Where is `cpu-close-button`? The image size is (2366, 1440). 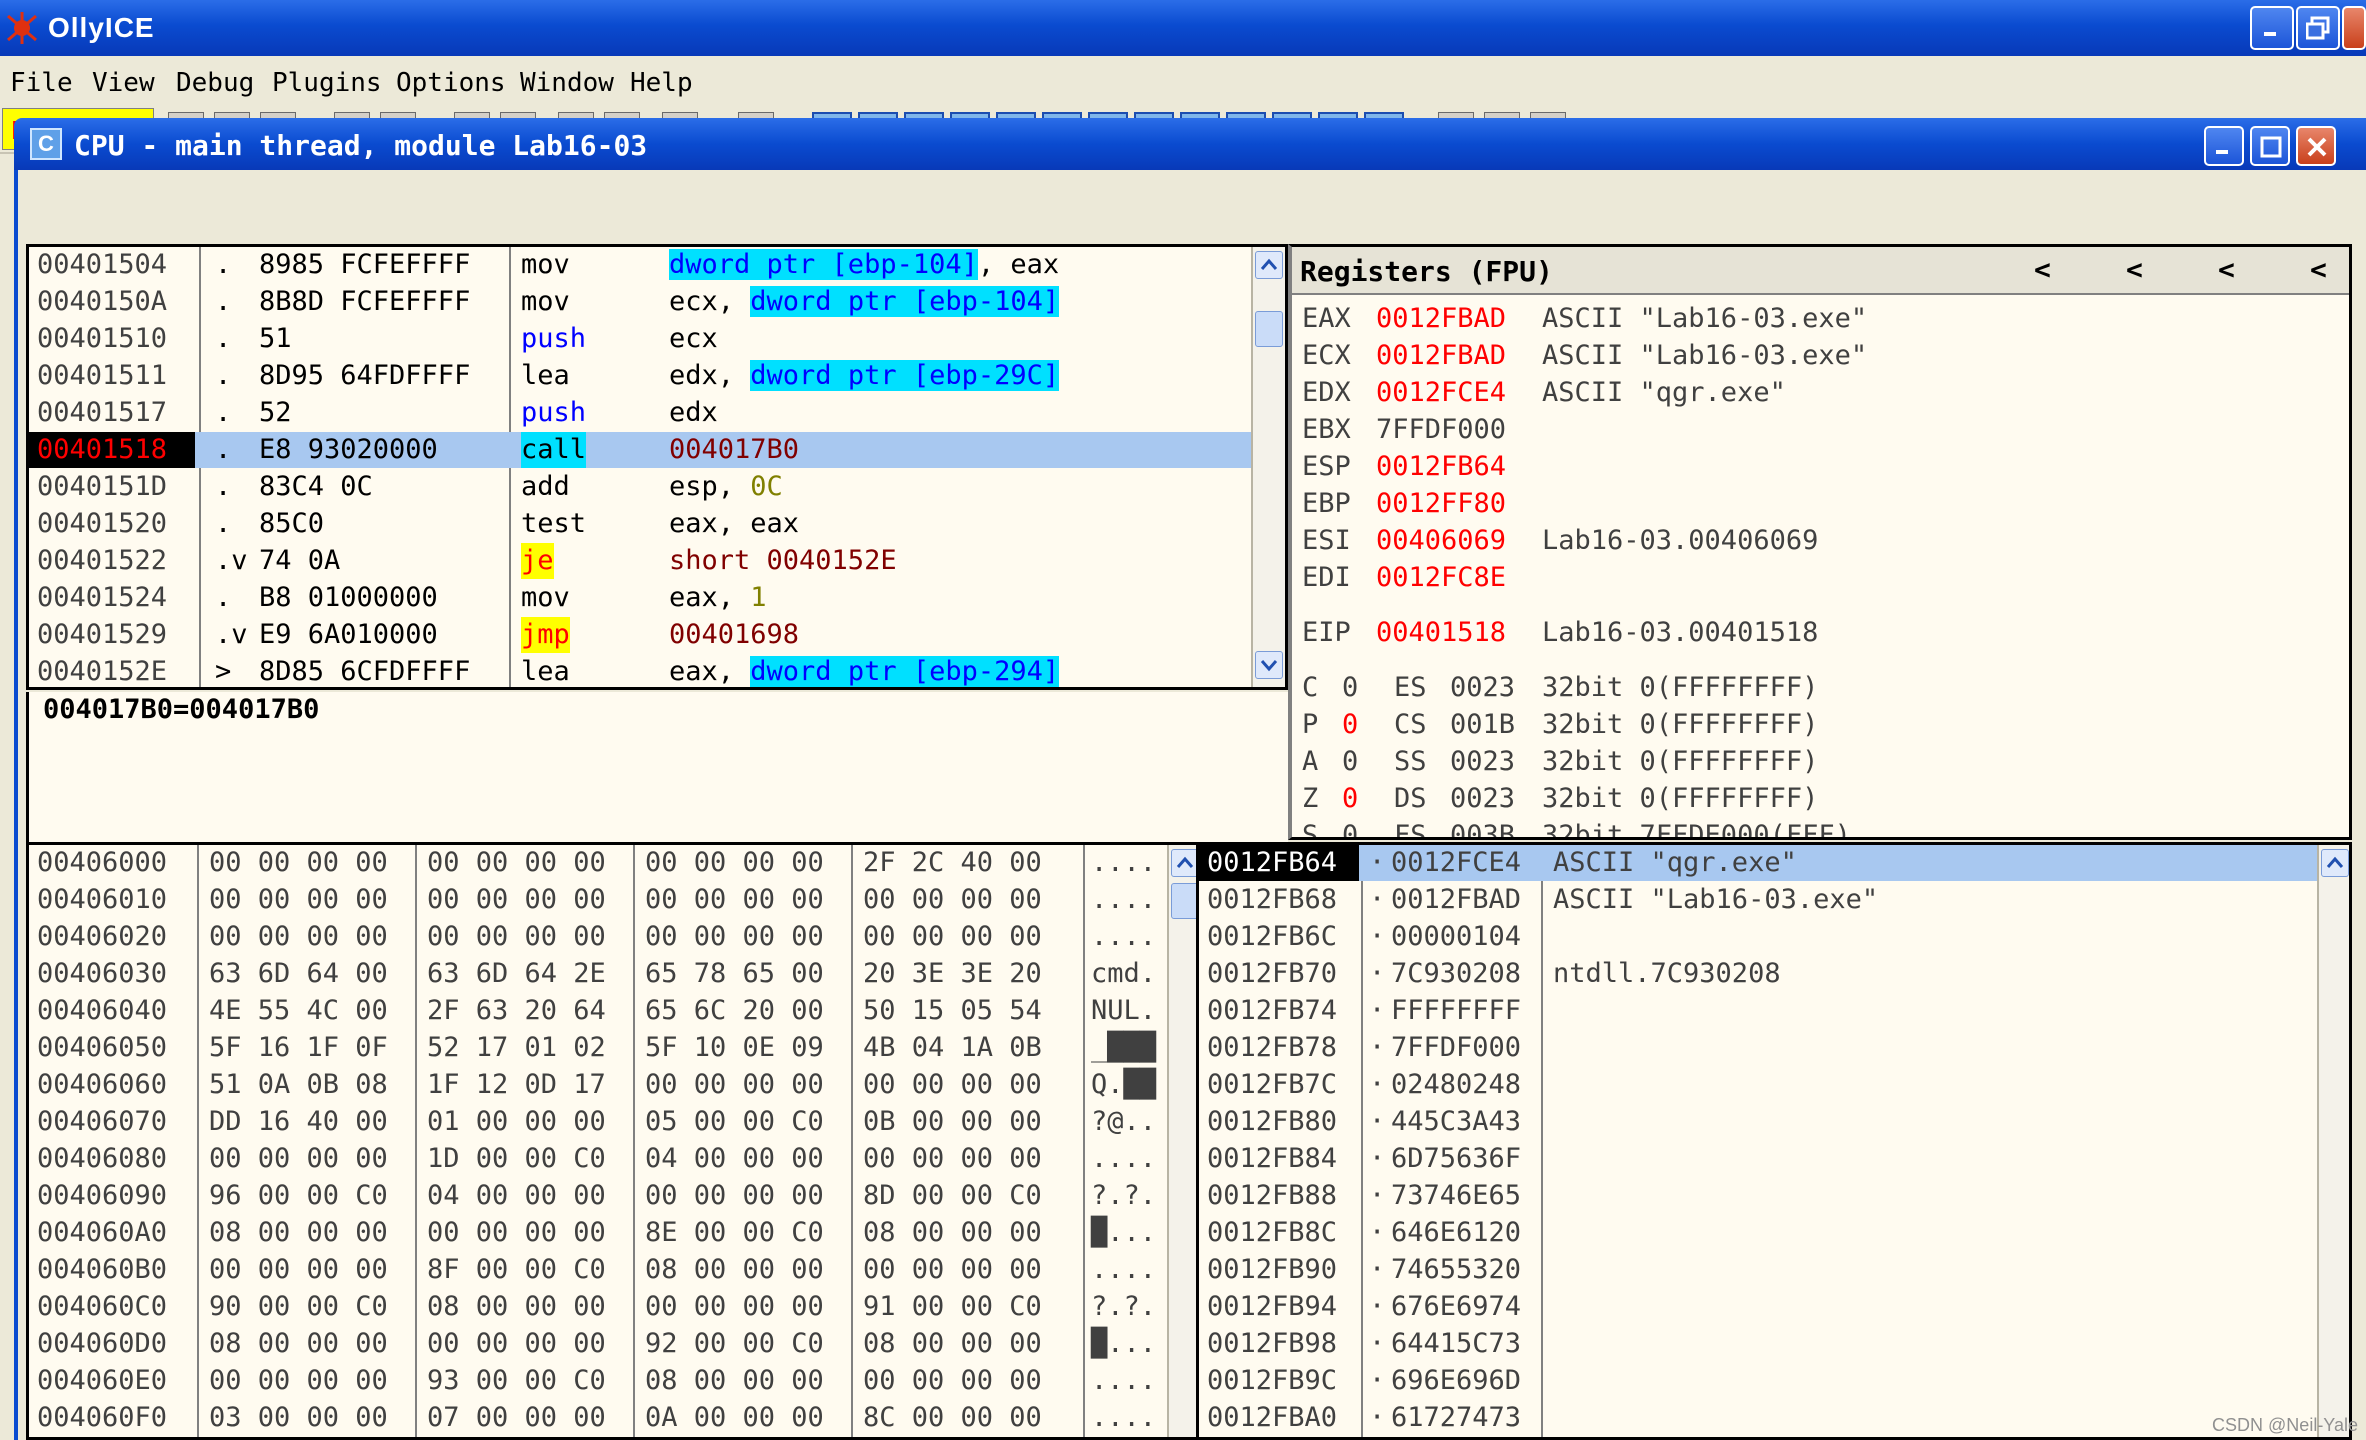 cpu-close-button is located at coordinates (2316, 146).